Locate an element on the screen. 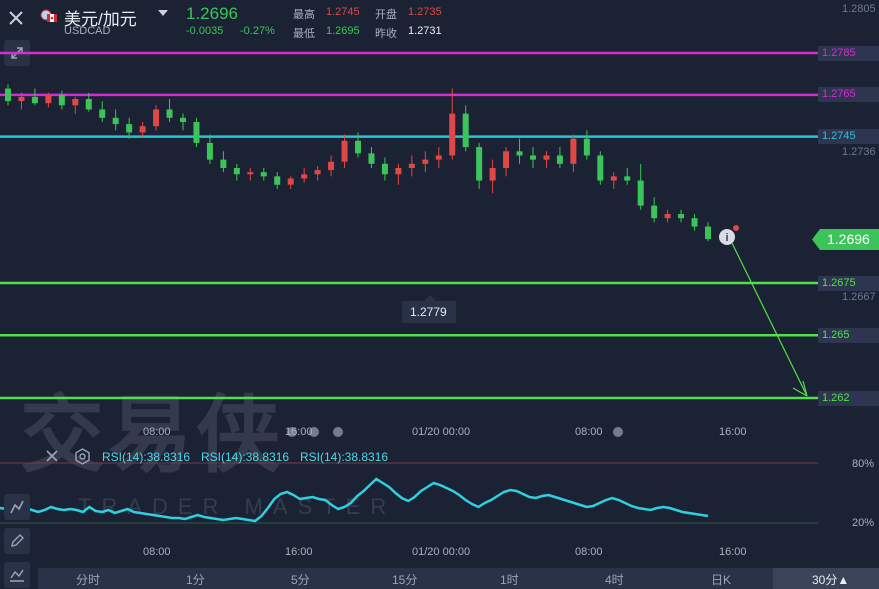 This screenshot has height=589, width=879. rsi-label-2: RSI(14):38.8316 is located at coordinates (245, 457).